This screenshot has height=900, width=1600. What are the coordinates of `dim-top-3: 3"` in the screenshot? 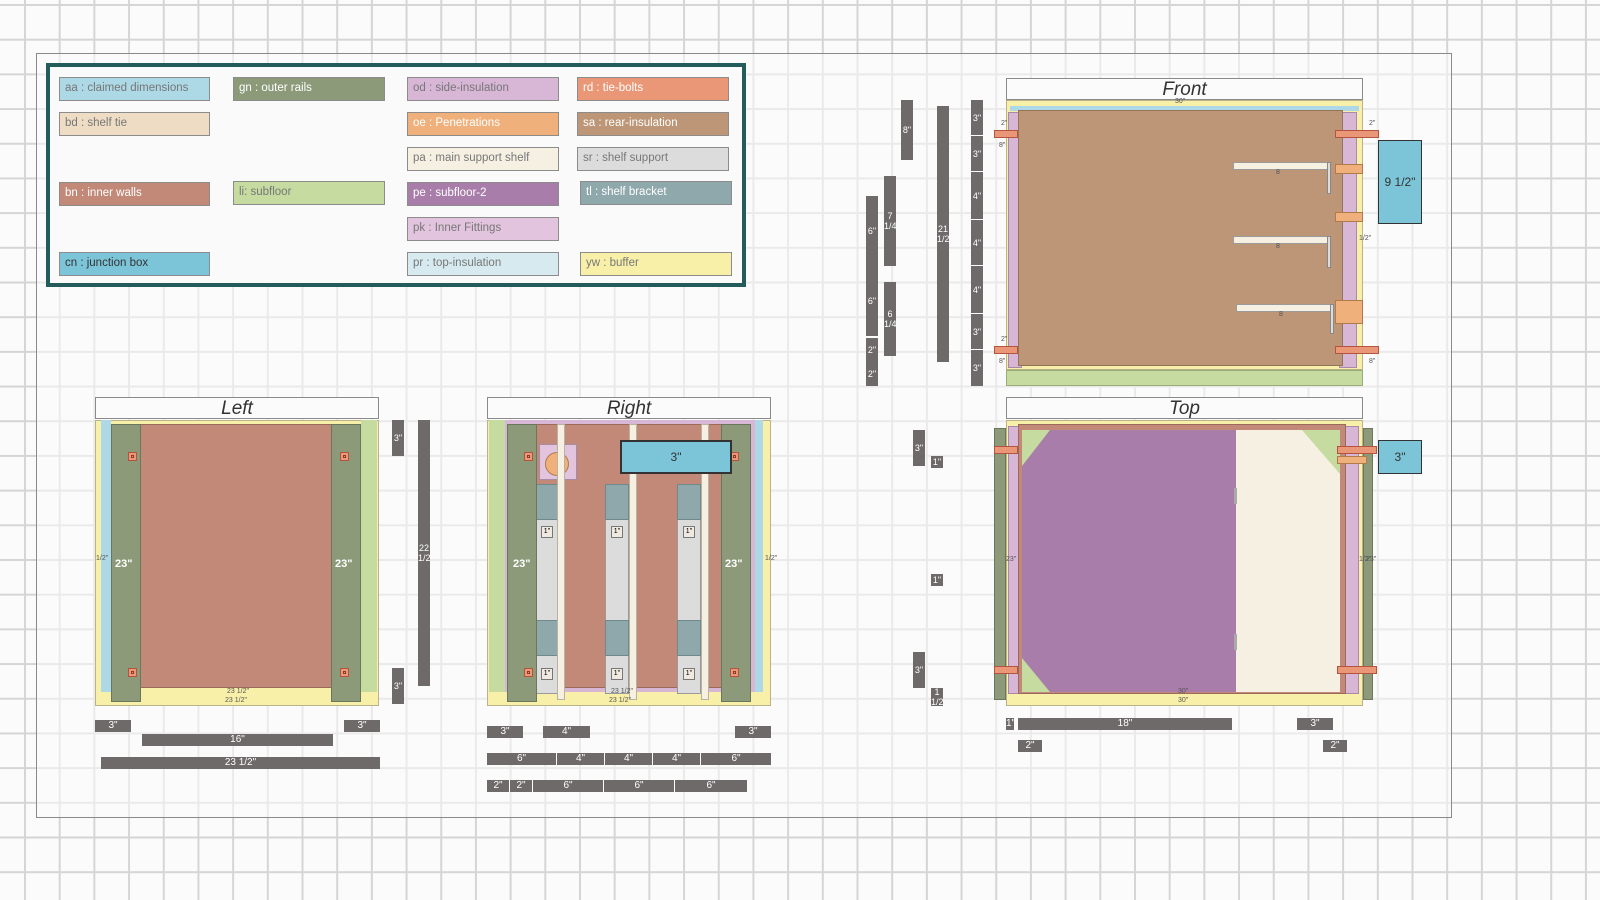 It's located at (1315, 724).